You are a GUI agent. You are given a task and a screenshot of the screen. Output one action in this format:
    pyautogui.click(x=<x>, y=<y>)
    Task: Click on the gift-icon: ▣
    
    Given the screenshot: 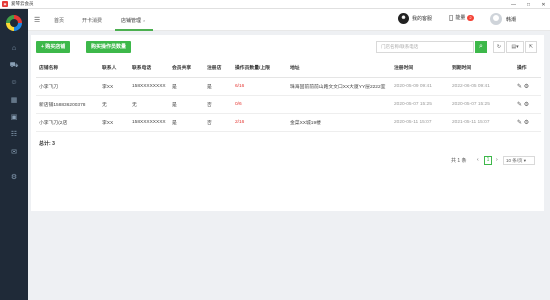 What is the action you would take?
    pyautogui.click(x=14, y=118)
    